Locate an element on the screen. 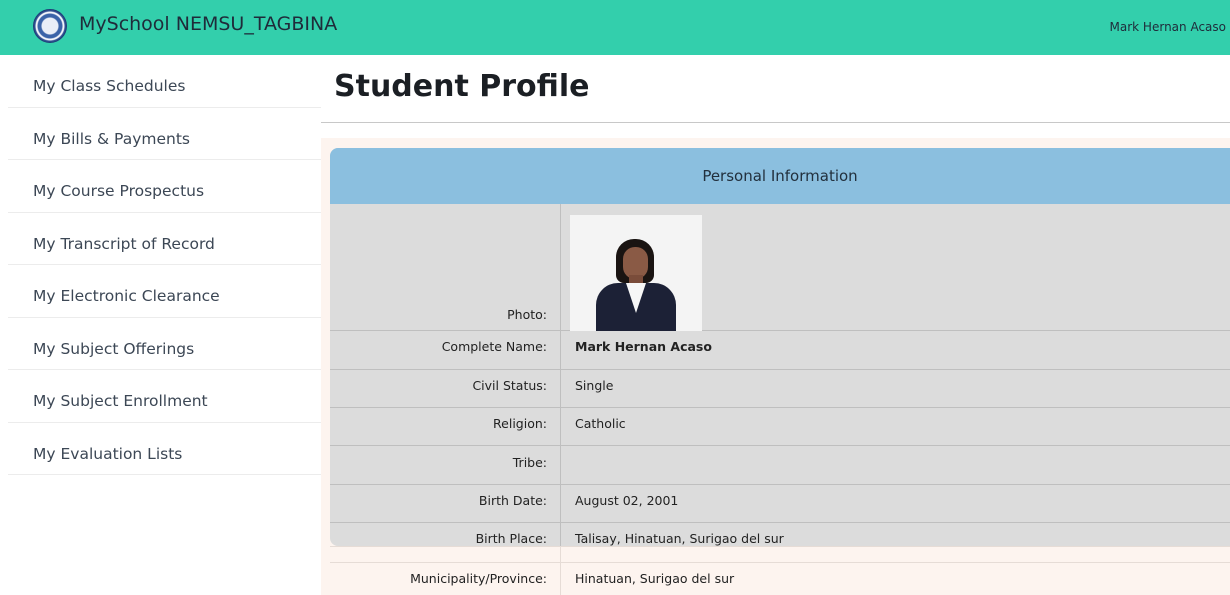 This screenshot has height=595, width=1230. user-name-menu: Mark Hernan Acaso is located at coordinates (1168, 27).